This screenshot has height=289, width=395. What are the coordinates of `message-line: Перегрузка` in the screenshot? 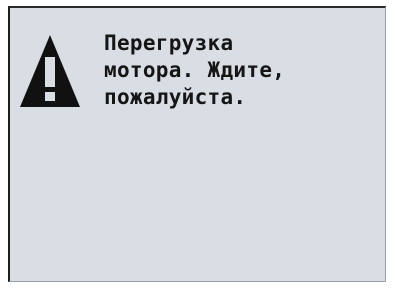 It's located at (169, 43).